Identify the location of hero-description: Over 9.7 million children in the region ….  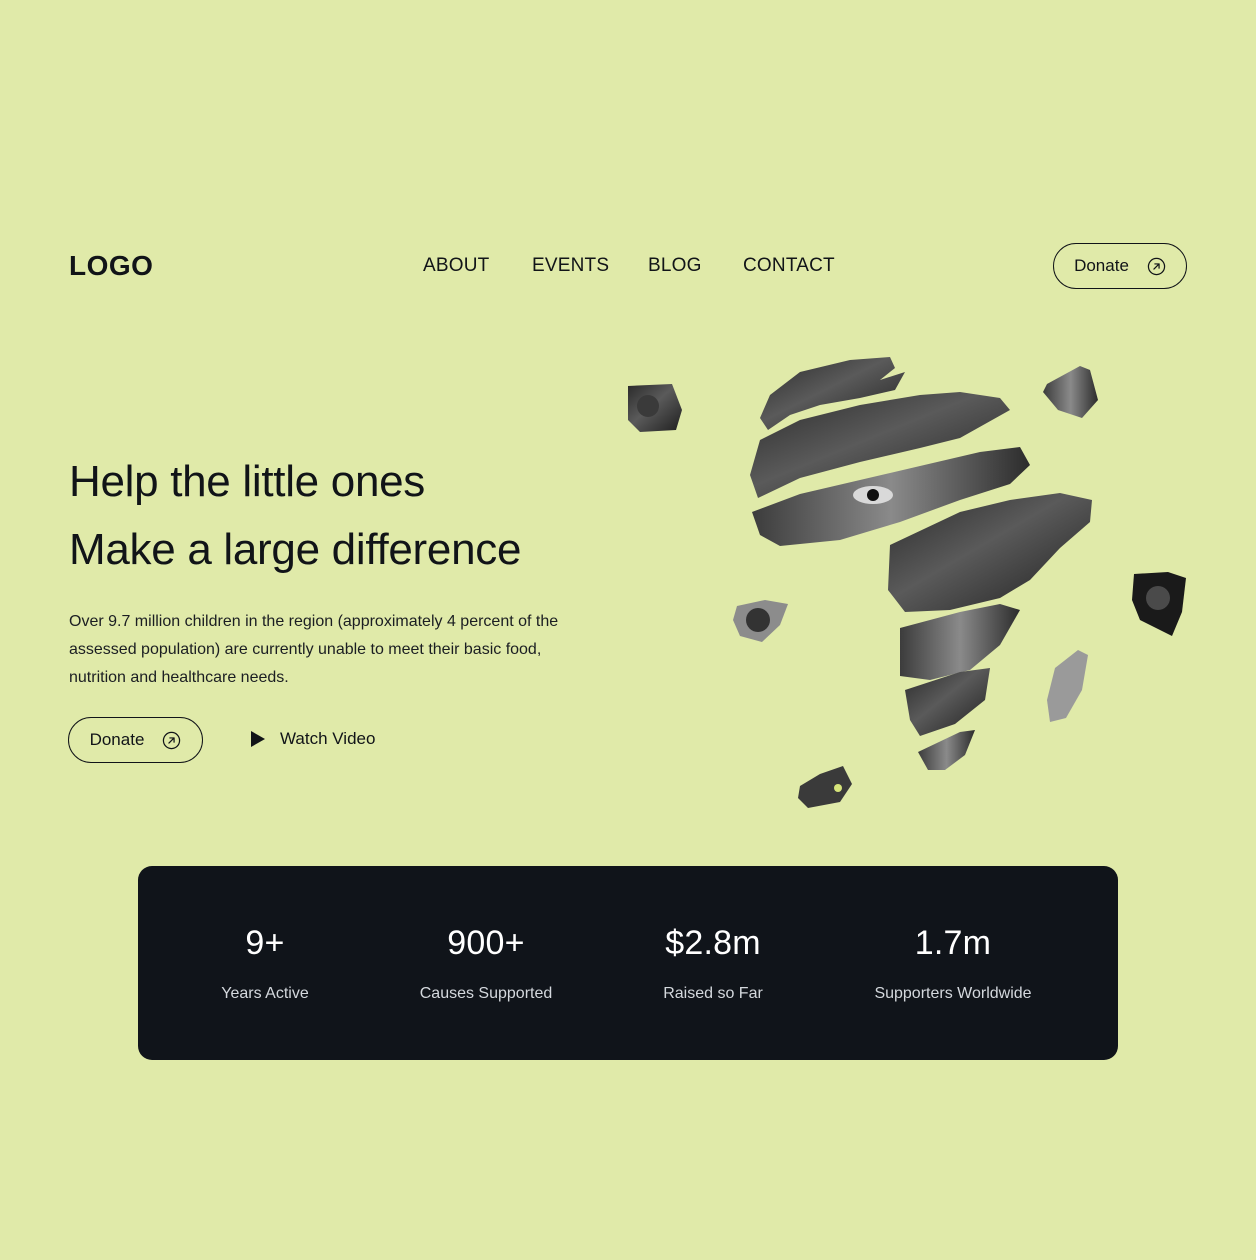
(314, 649).